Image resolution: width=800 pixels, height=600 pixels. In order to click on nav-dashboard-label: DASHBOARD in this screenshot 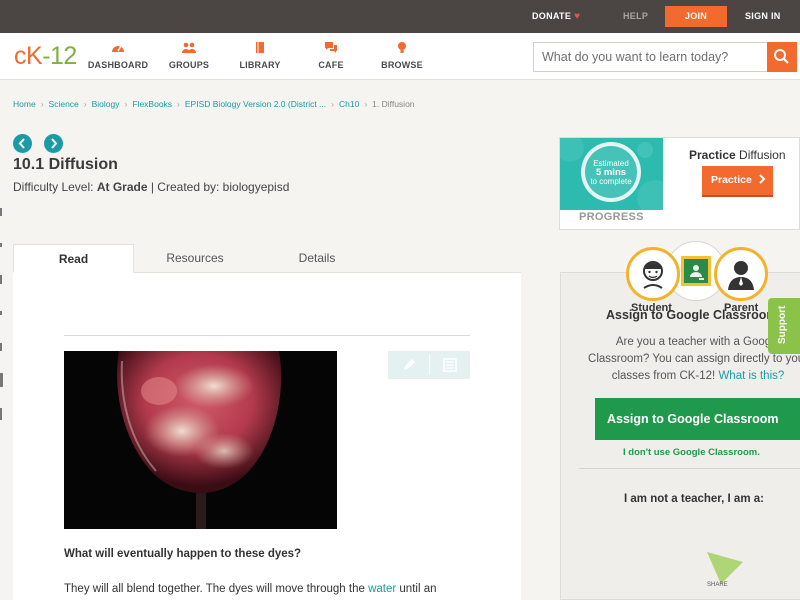, I will do `click(118, 65)`.